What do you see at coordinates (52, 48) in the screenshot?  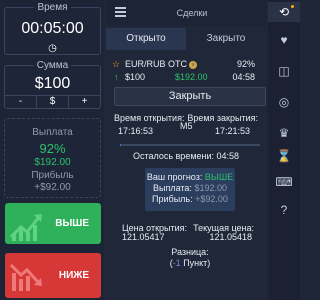 I see `clock-icon: ◷` at bounding box center [52, 48].